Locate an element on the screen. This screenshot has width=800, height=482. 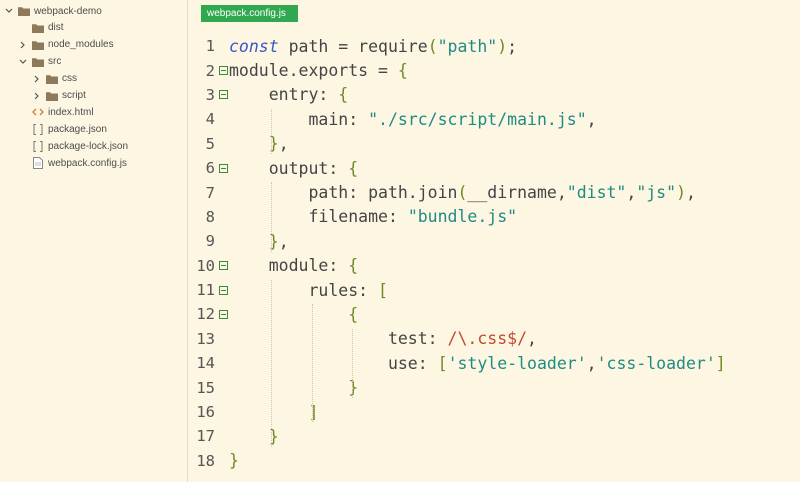
code-line: 18} is located at coordinates (494, 461).